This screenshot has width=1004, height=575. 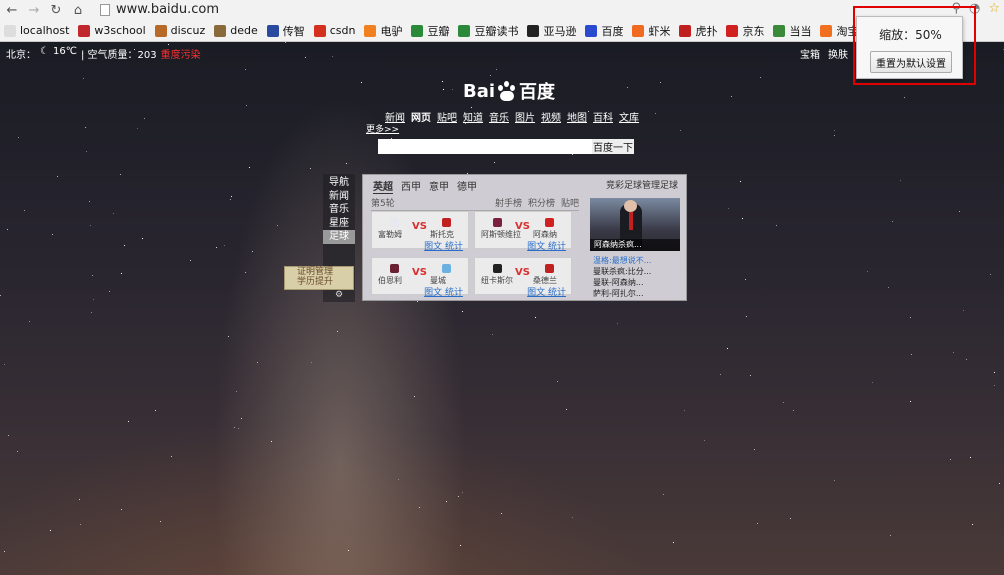 I want to click on match-card: VS 富勒姆 斯托克 图文 统计, so click(x=420, y=231).